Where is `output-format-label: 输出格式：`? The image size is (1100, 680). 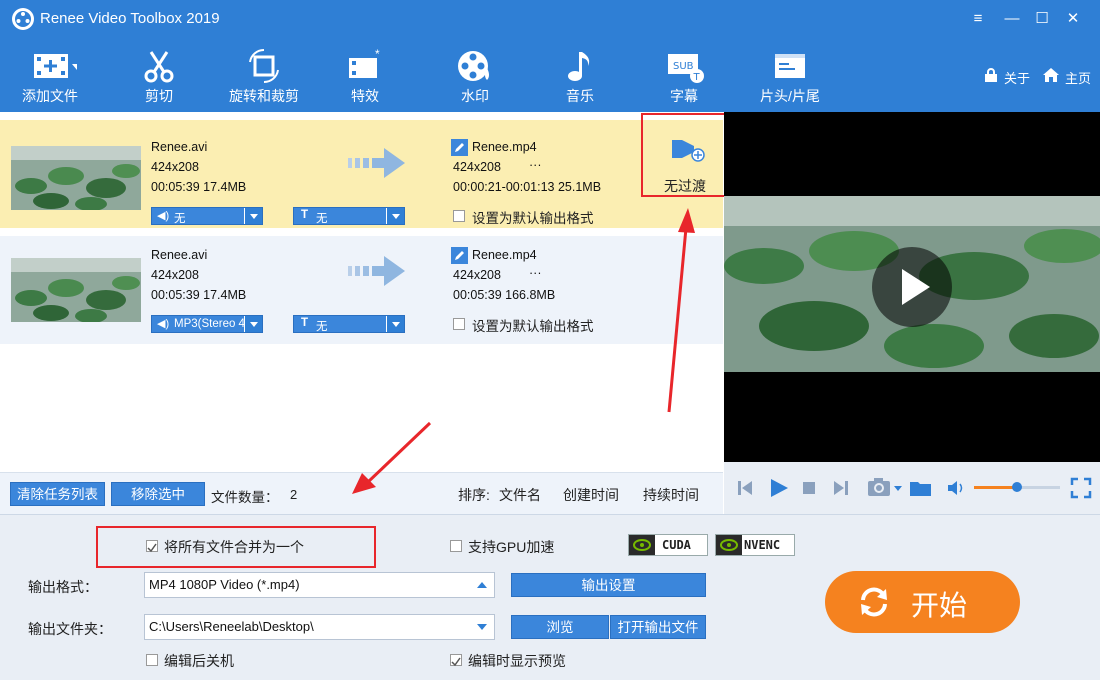
output-format-label: 输出格式： is located at coordinates (63, 587).